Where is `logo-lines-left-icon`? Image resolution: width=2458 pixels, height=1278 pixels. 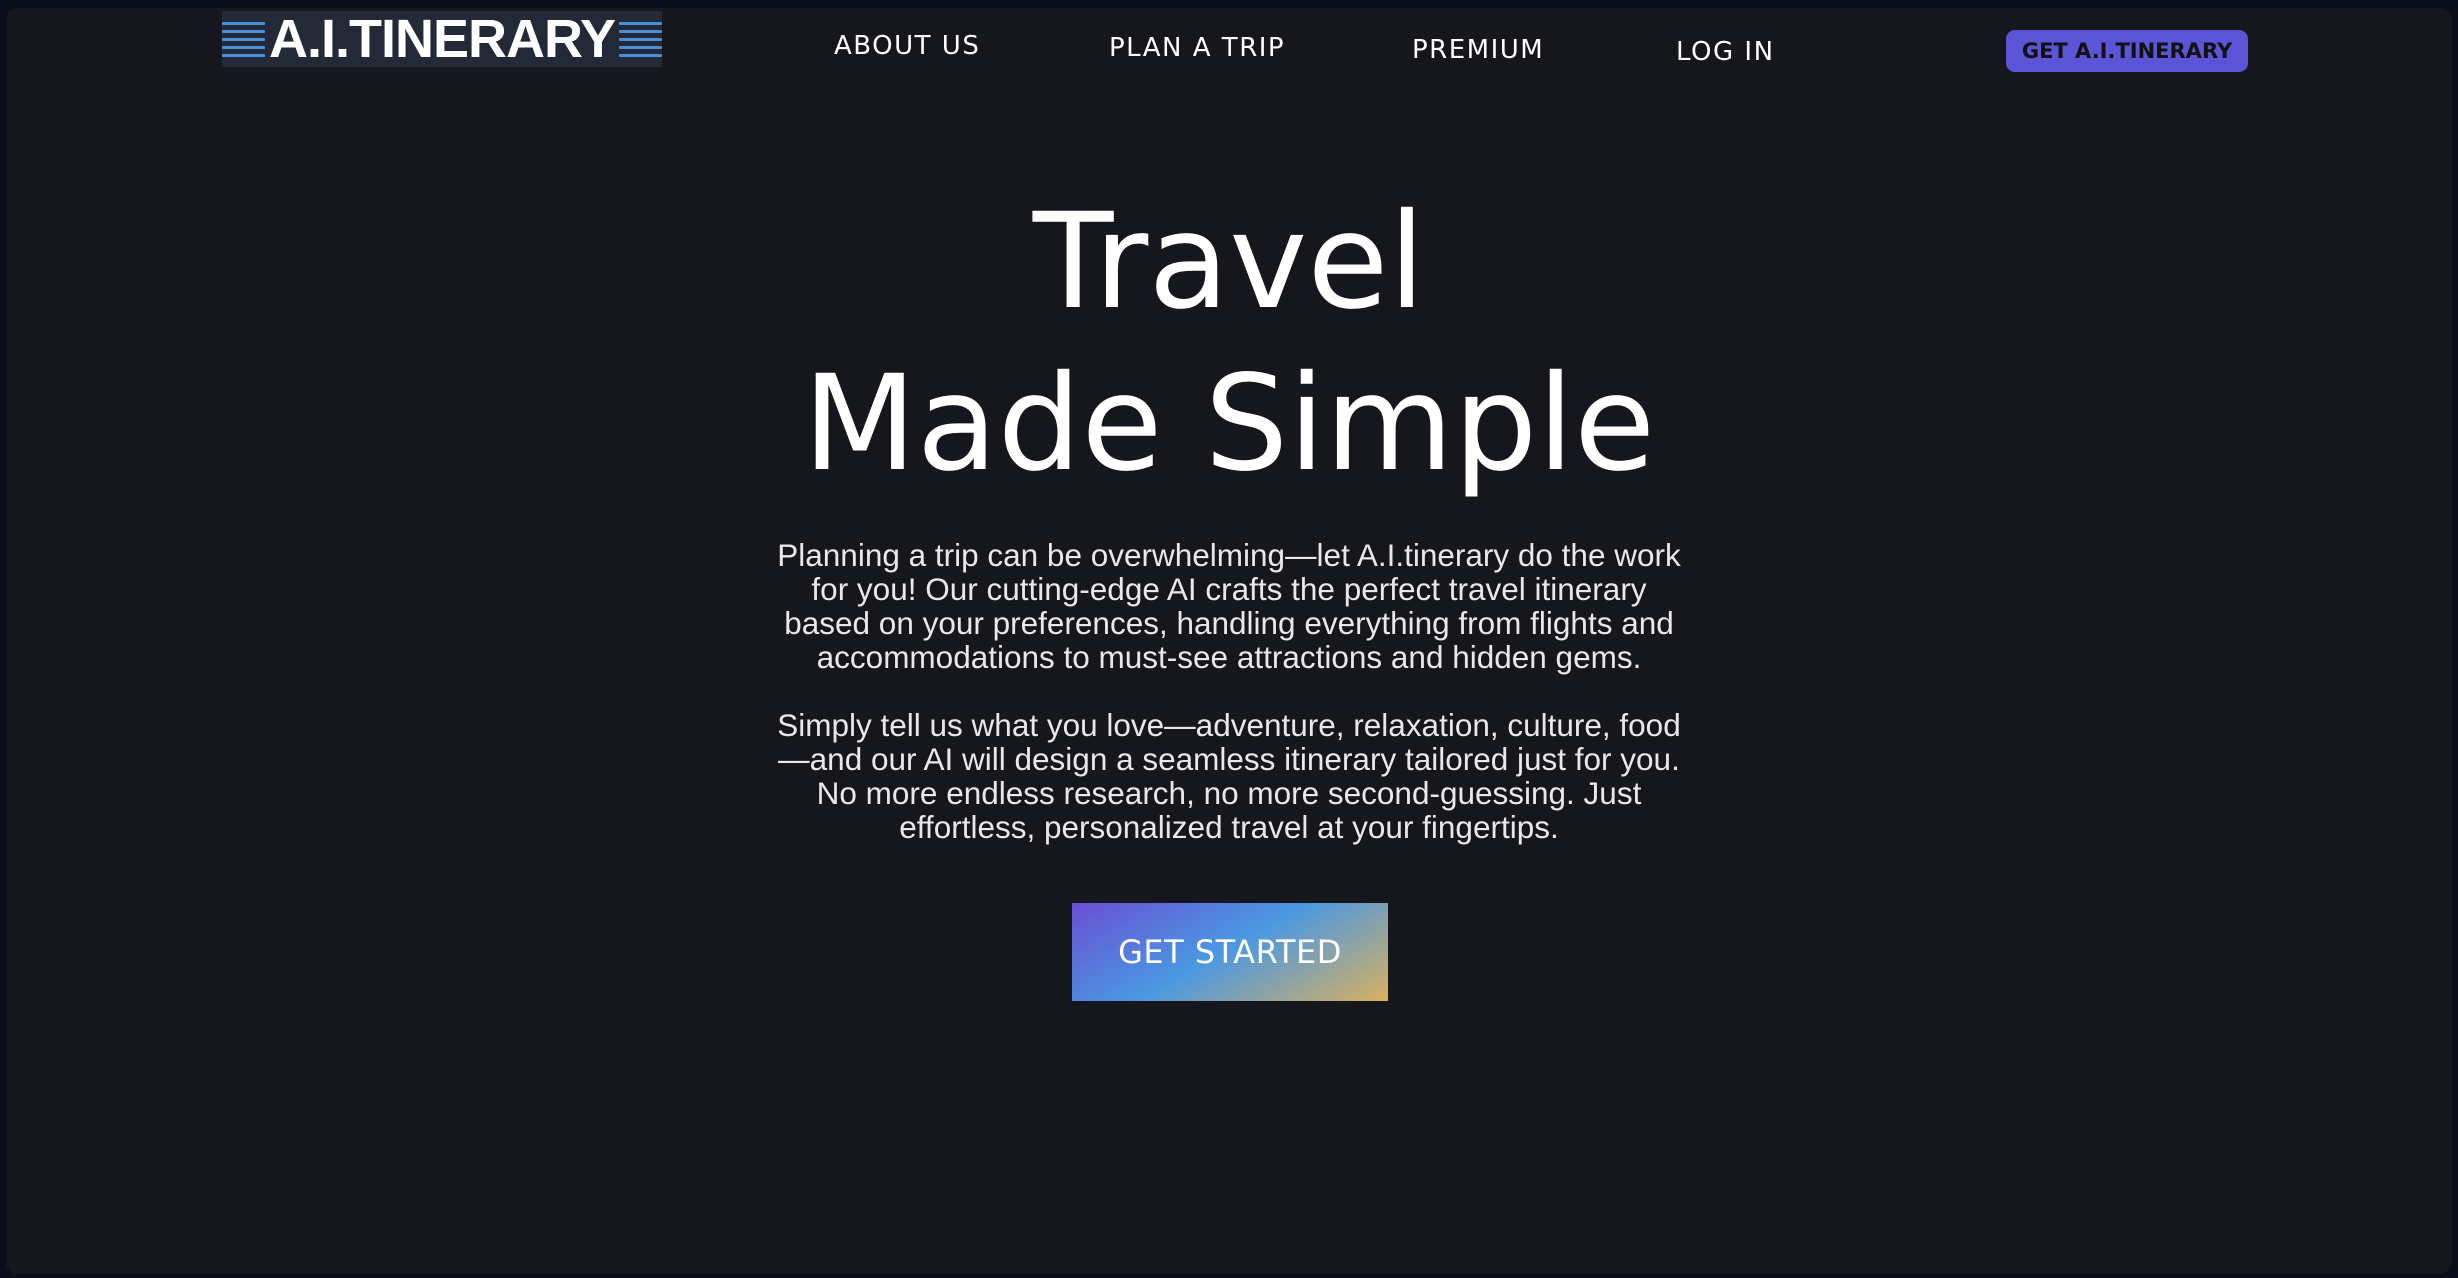
logo-lines-left-icon is located at coordinates (243, 39).